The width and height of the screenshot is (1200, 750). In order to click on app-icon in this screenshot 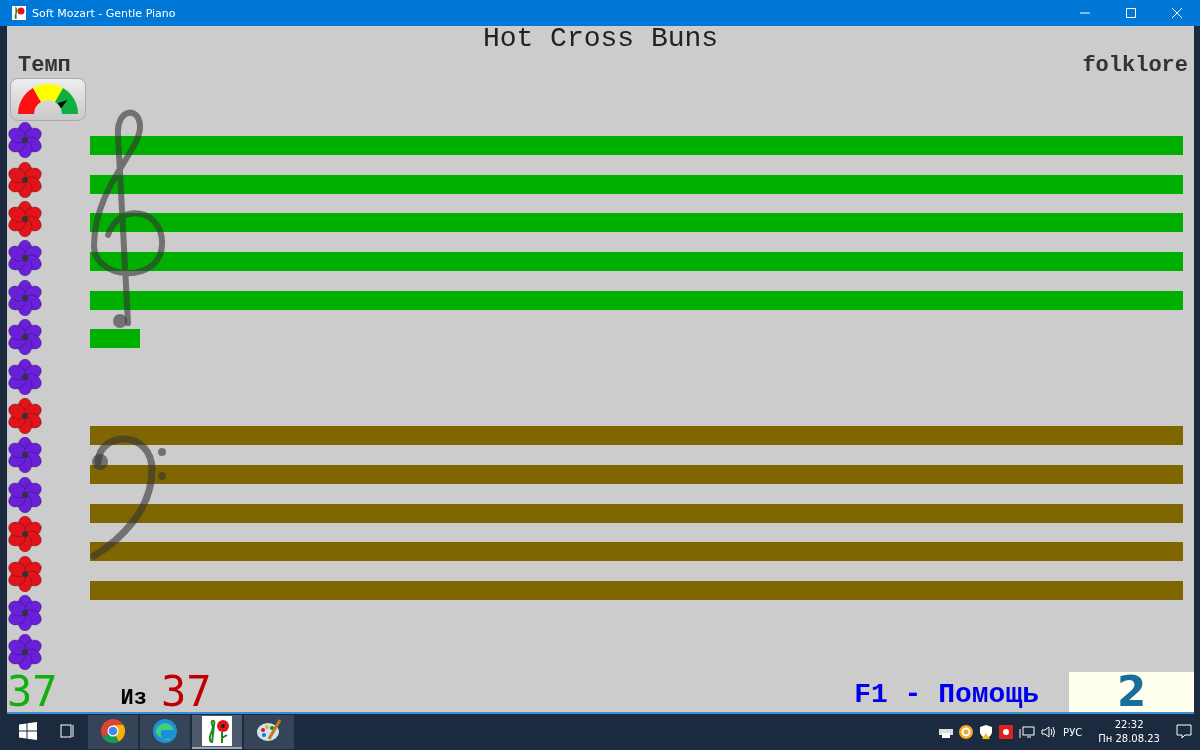, I will do `click(19, 13)`.